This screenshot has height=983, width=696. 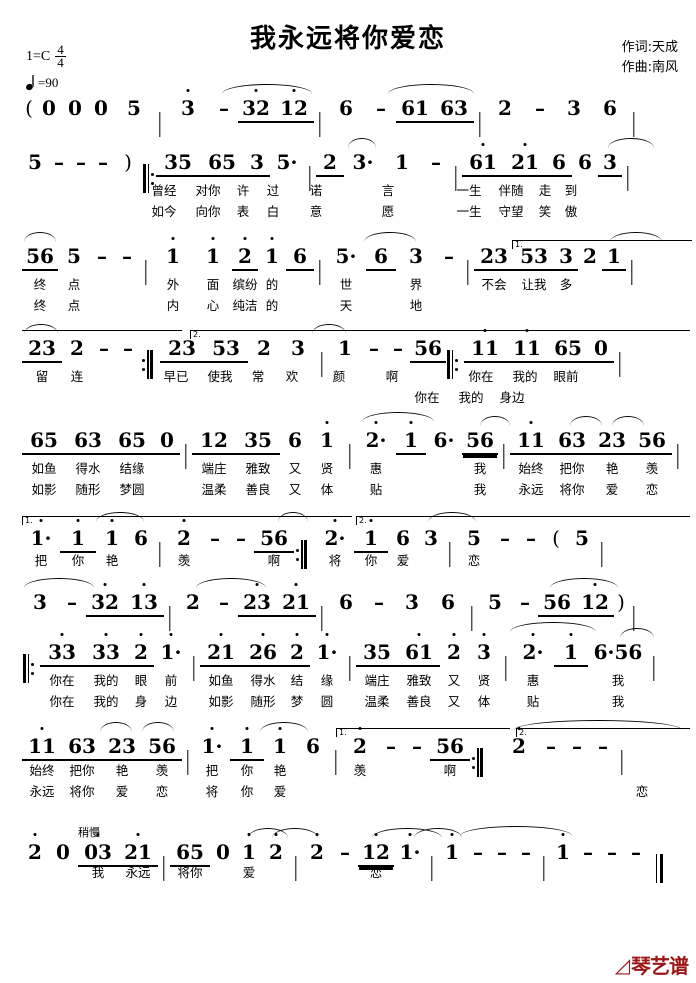 What do you see at coordinates (388, 190) in the screenshot?
I see `lyric: 言` at bounding box center [388, 190].